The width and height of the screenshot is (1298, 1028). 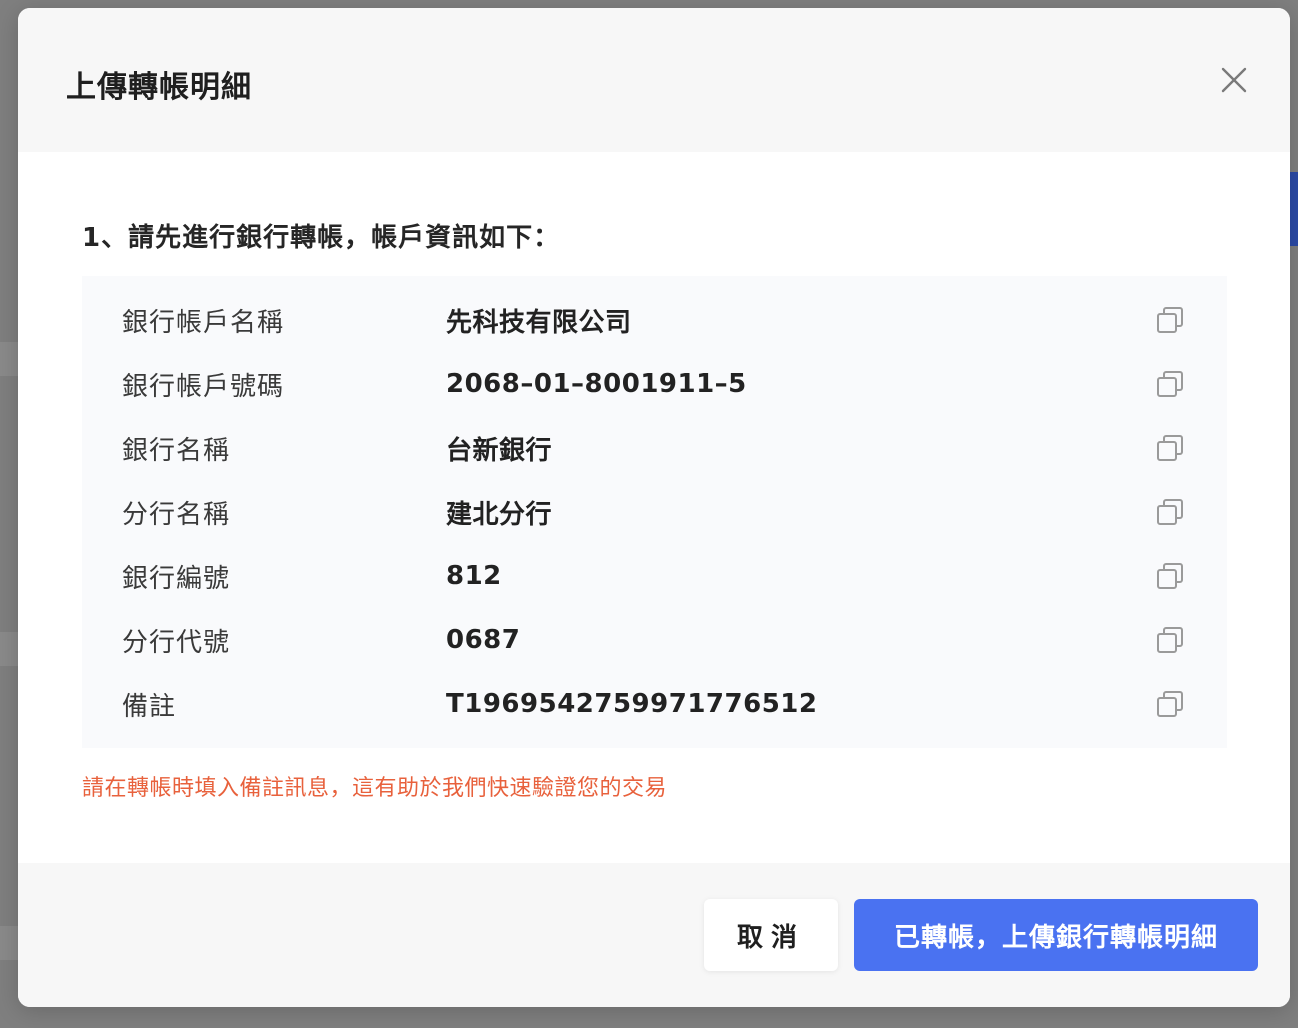 I want to click on info-label: 分行名稱, so click(x=176, y=514).